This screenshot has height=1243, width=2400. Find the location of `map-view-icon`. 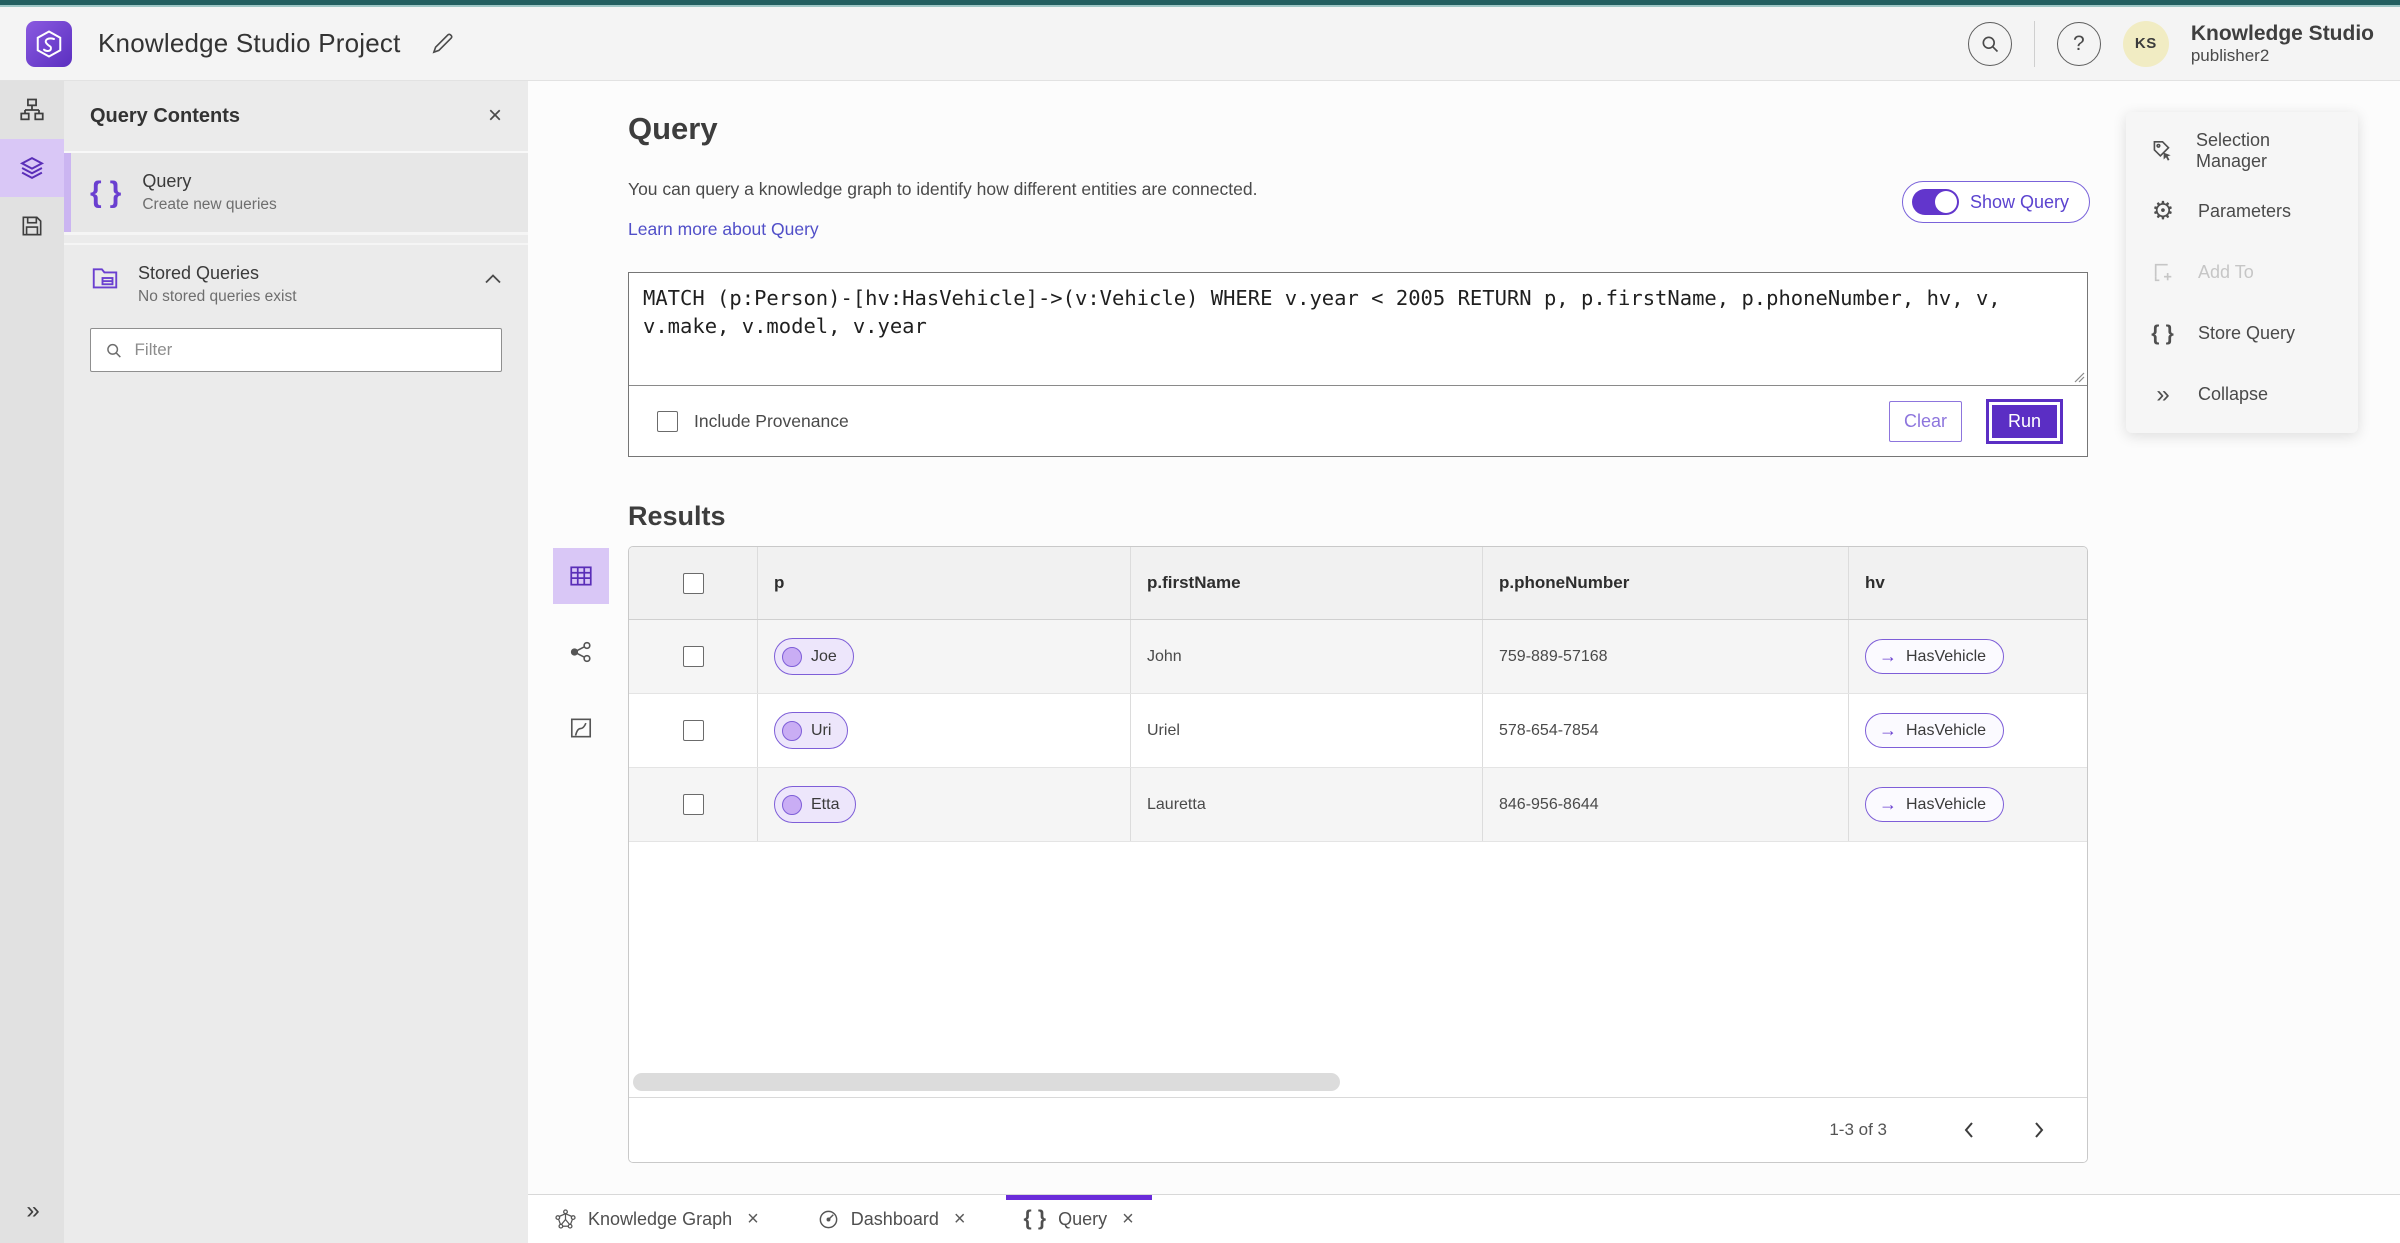

map-view-icon is located at coordinates (581, 728).